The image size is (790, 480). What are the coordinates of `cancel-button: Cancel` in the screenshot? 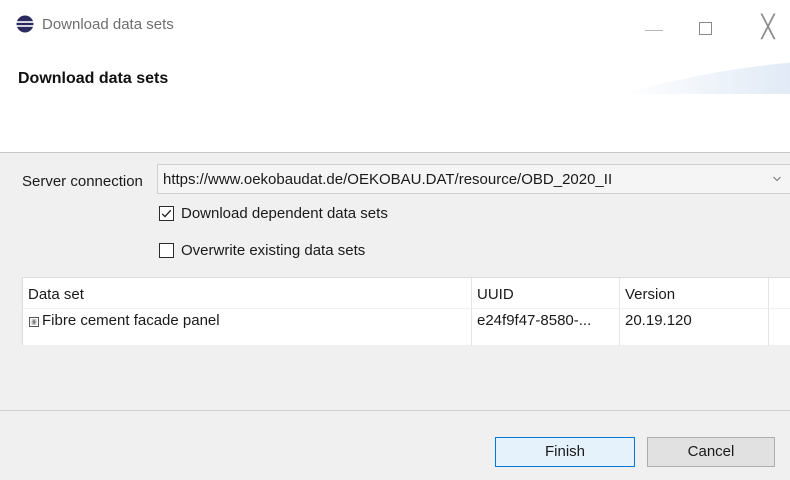 It's located at (711, 452).